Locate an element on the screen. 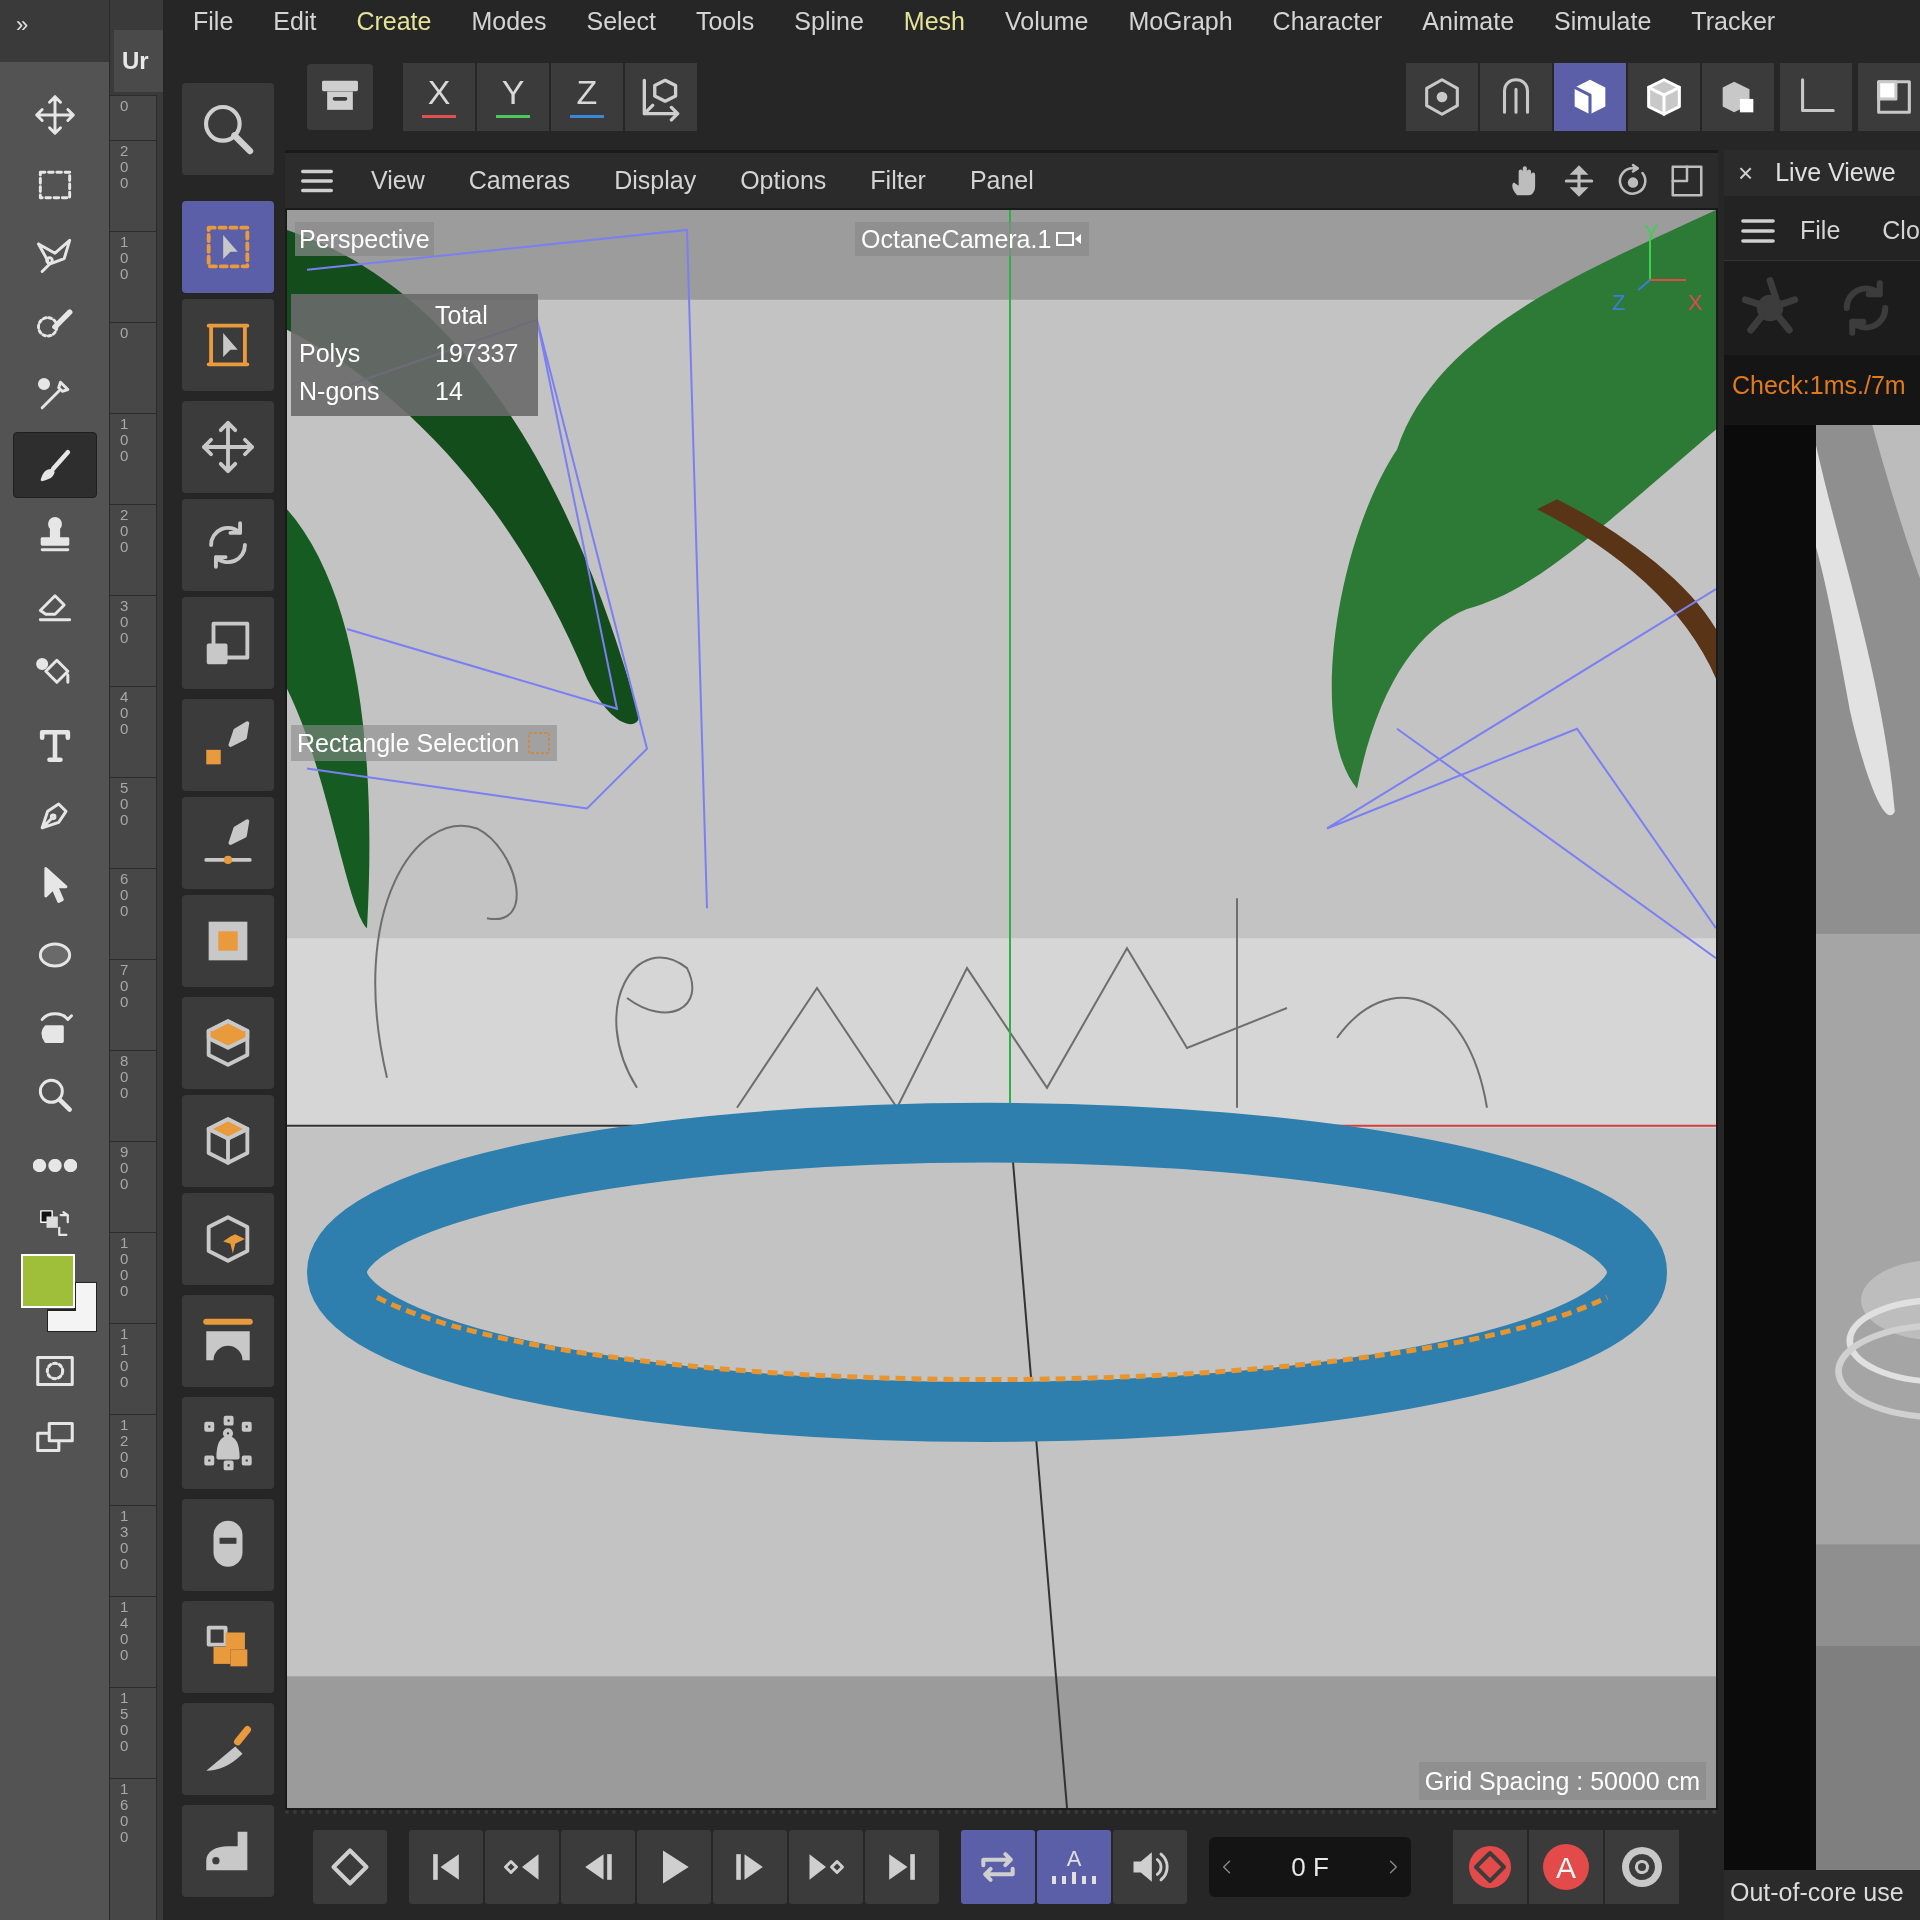  menu-item: Mesh is located at coordinates (934, 21).